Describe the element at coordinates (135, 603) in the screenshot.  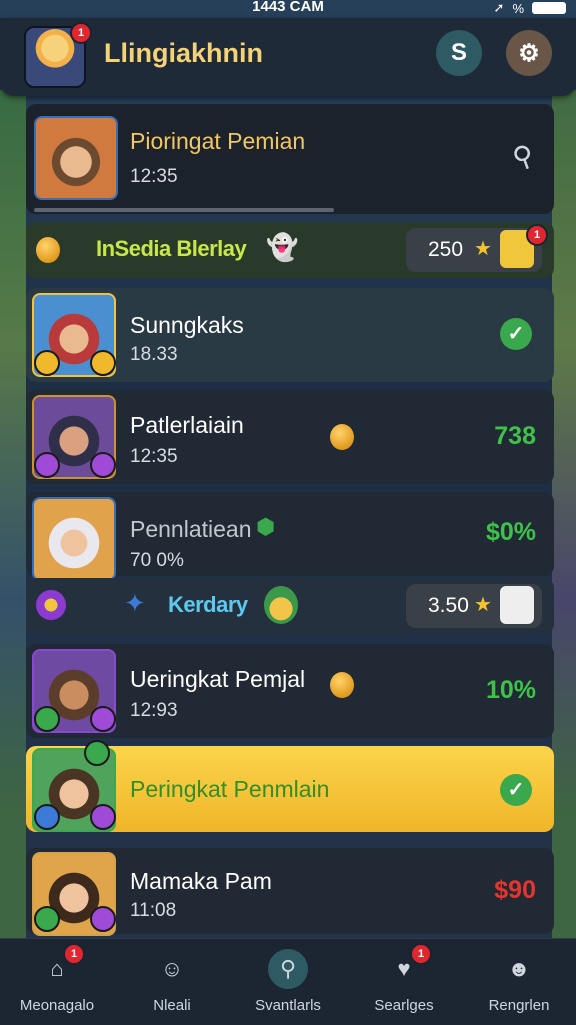
I see `star-burst-icon: ✦` at that location.